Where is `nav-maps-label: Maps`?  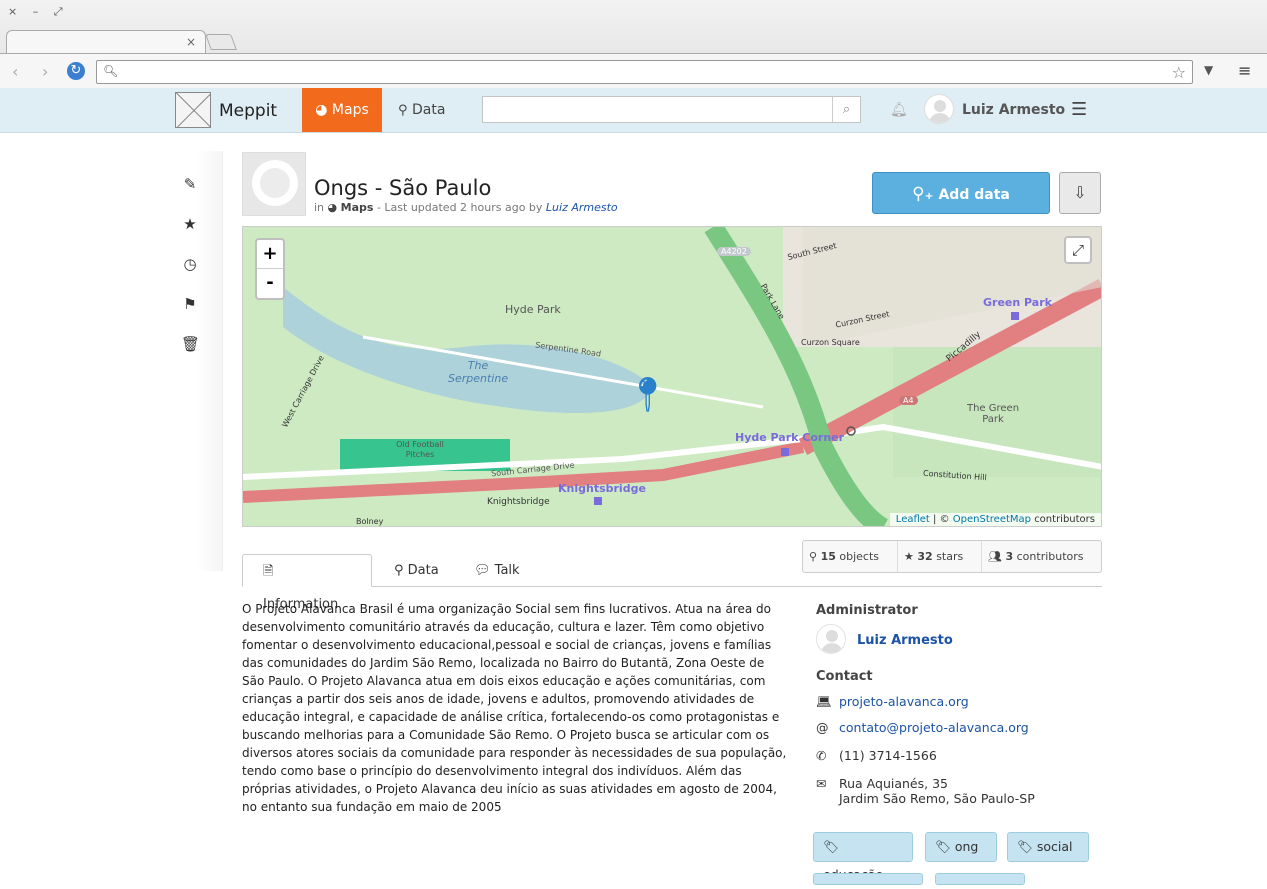
nav-maps-label: Maps is located at coordinates (350, 110).